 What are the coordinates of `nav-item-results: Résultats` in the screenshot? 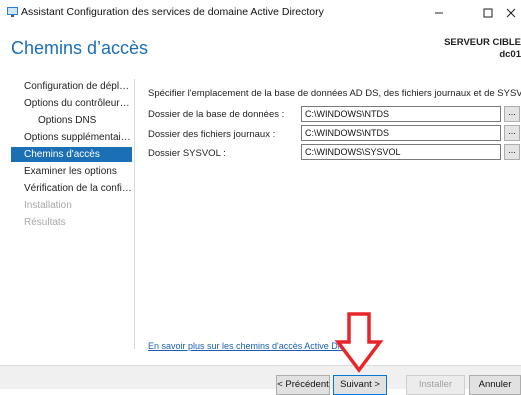 It's located at (45, 222).